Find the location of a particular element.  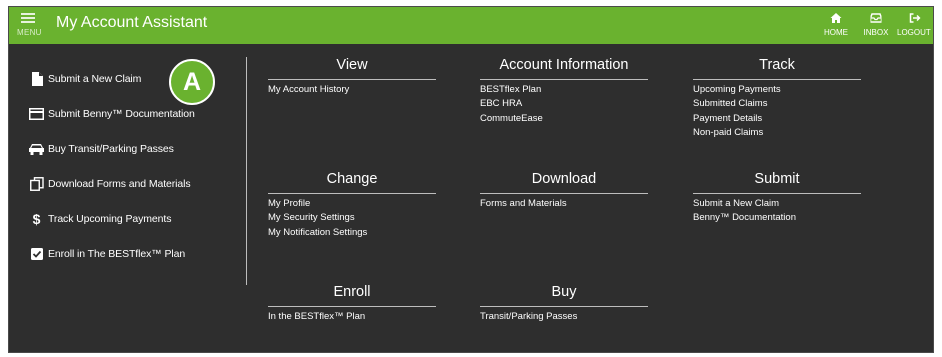

logout-button: LOGOUT is located at coordinates (914, 25).